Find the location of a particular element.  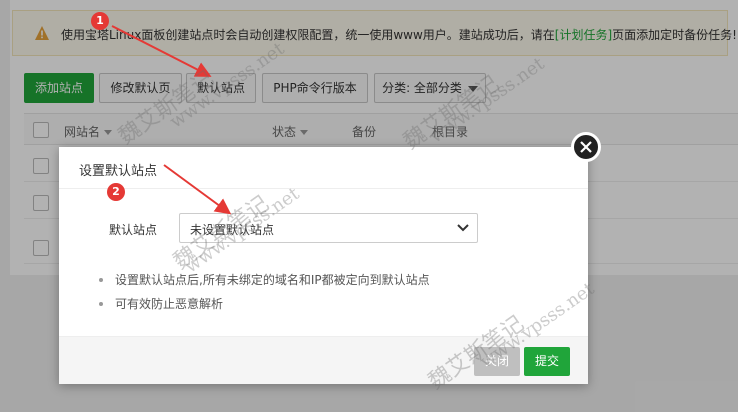

tip-item: 可有效防止恶意解析 is located at coordinates (264, 307).